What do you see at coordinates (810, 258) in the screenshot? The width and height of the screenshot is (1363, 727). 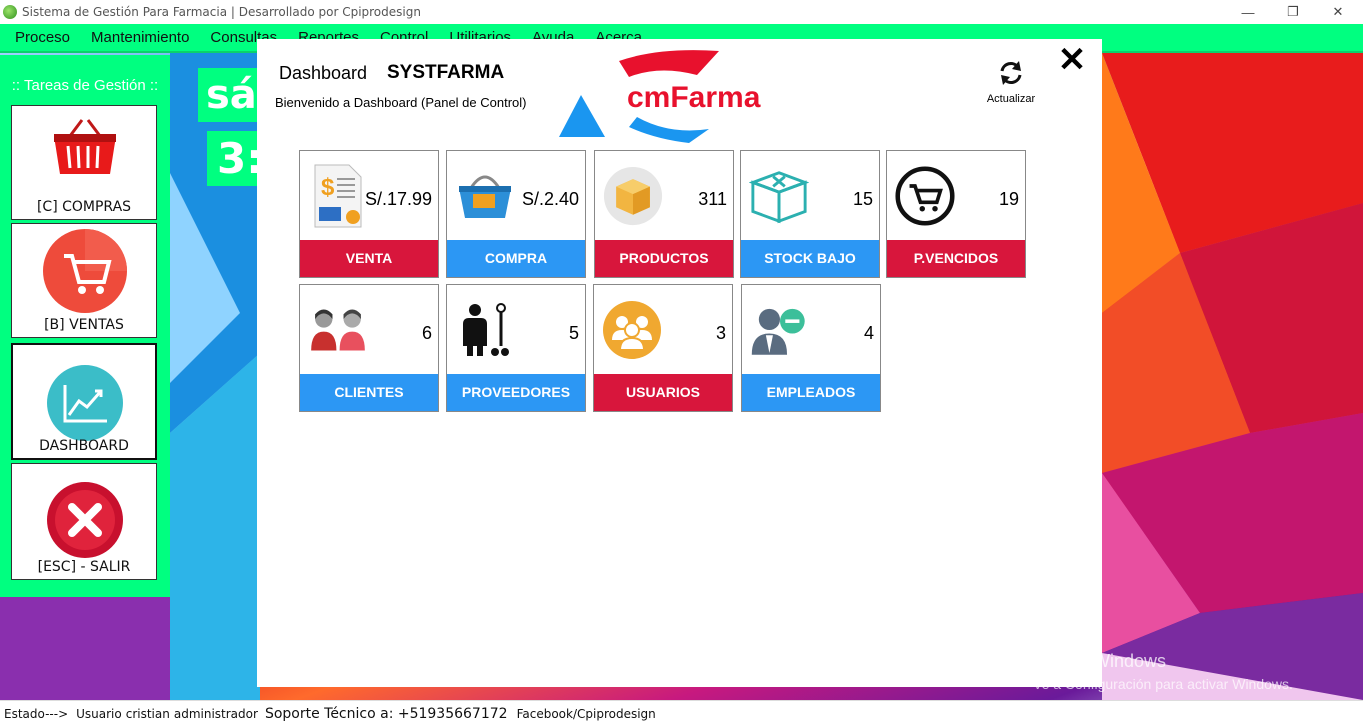 I see `stock-bajo-label: STOCK BAJO` at bounding box center [810, 258].